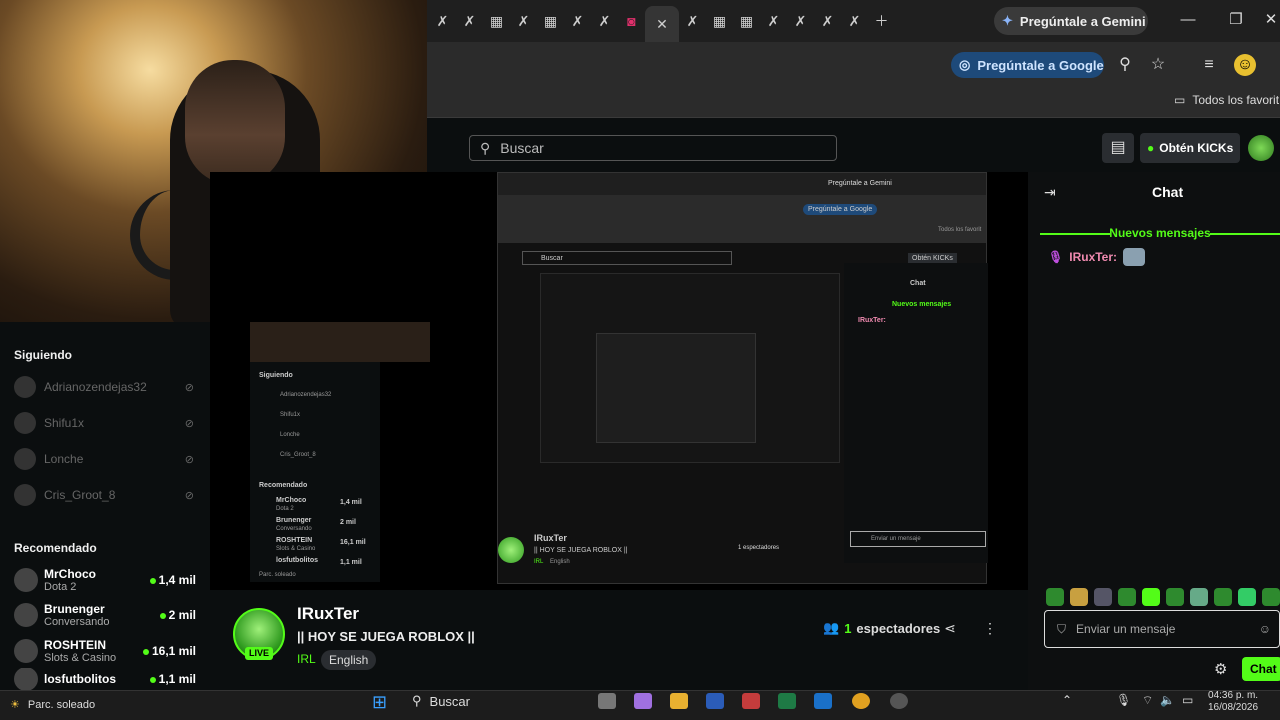 The width and height of the screenshot is (1280, 720). Describe the element at coordinates (80, 495) in the screenshot. I see `channel-name: Cris_Groot_8` at that location.